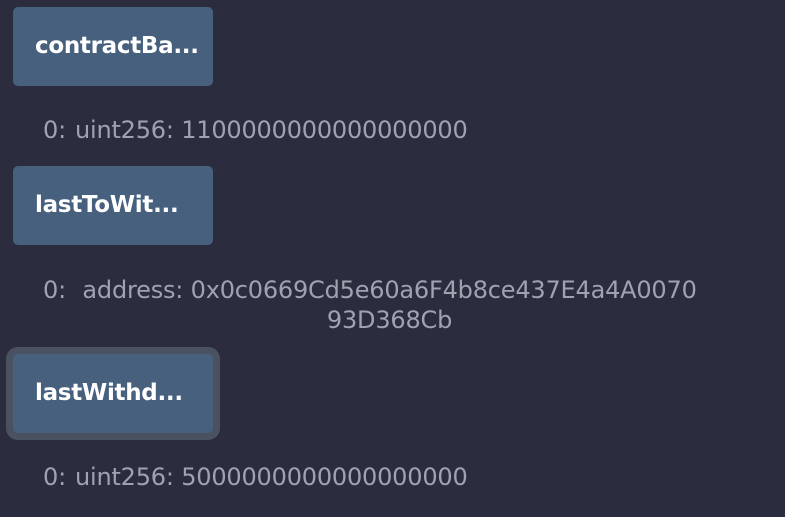  I want to click on result-value-line1: 0x0c0669Cd5e60a6F4b8ce437E4a4A0070, so click(443, 290).